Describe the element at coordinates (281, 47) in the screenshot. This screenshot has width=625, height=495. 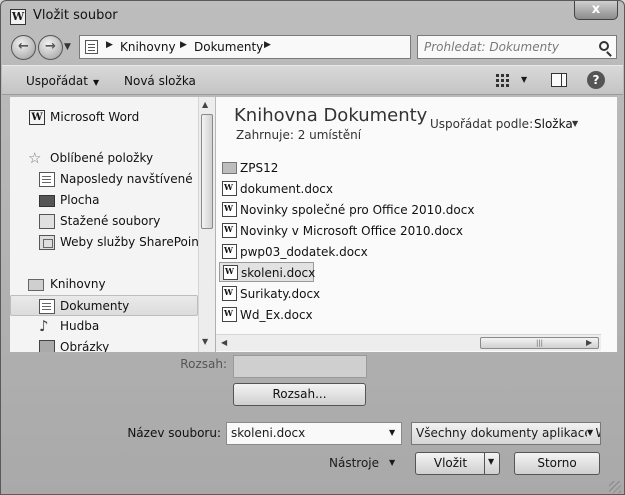
I see `address-bar: ▶ Knihovny ▶ Dokumenty ▶ ▼ ⇆` at that location.